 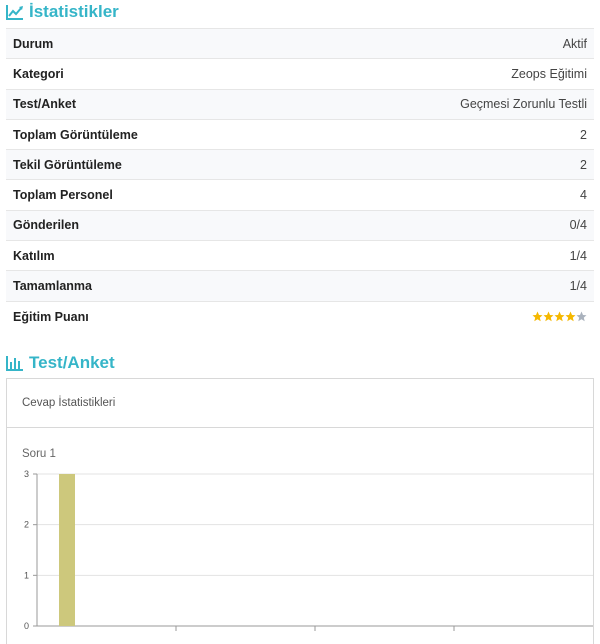 I want to click on stats-label: Gönderilen, so click(x=46, y=225).